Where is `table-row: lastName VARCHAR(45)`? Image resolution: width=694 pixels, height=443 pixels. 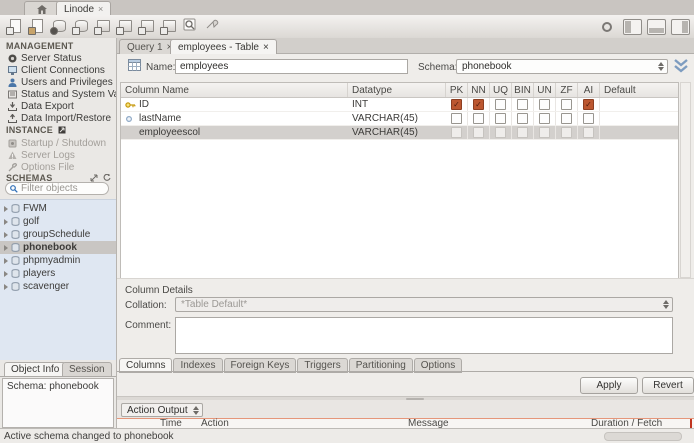 table-row: lastName VARCHAR(45) is located at coordinates (399, 119).